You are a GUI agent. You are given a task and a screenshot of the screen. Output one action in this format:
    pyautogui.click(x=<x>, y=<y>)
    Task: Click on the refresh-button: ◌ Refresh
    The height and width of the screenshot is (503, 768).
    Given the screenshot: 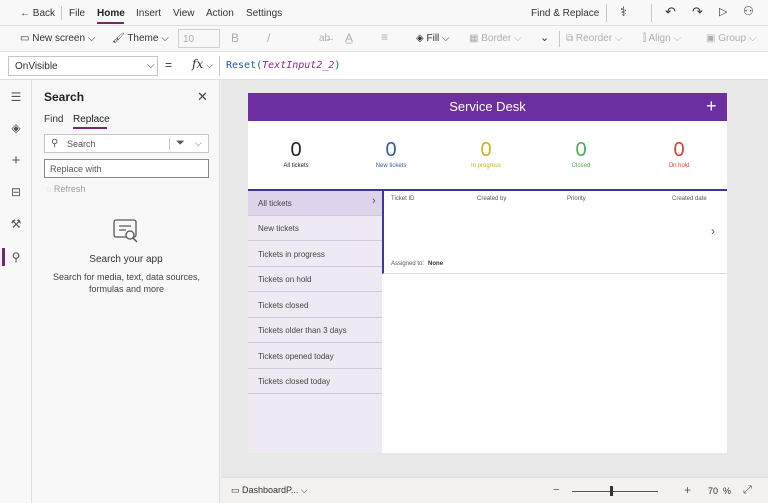 What is the action you would take?
    pyautogui.click(x=65, y=189)
    